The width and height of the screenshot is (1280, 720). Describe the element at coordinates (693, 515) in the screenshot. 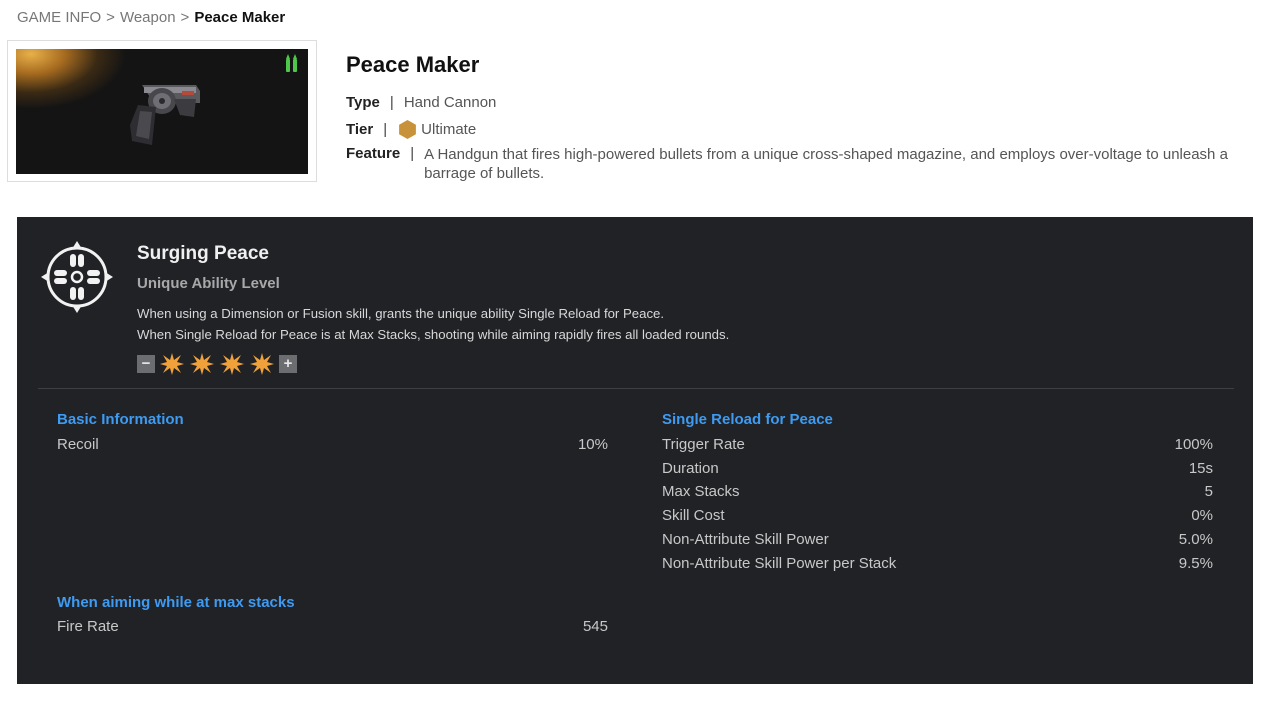

I see `stat-label: Skill Cost` at that location.